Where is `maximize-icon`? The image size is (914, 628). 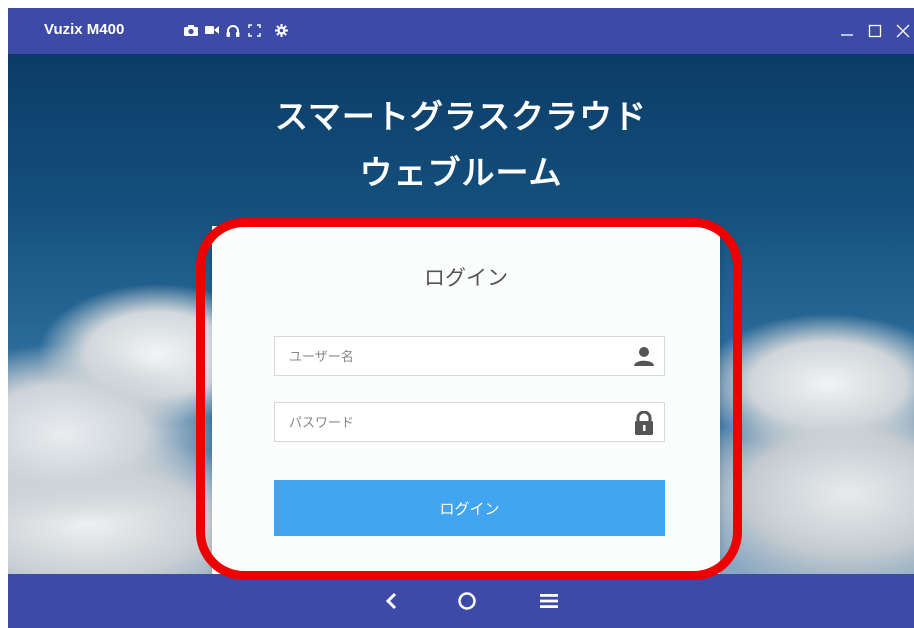
maximize-icon is located at coordinates (875, 31).